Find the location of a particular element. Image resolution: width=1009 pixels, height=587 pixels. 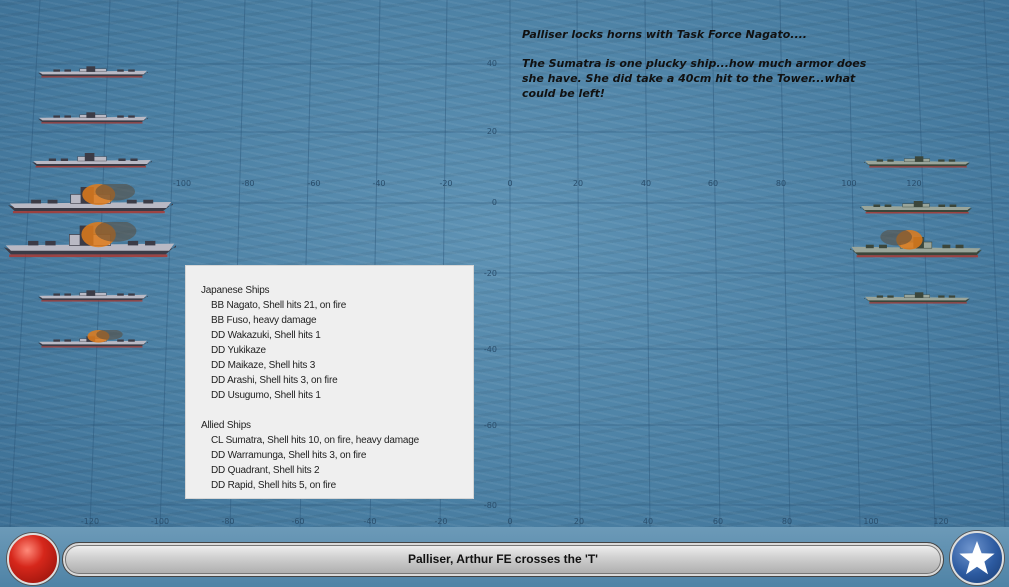

report-row: DD Yukikaze is located at coordinates (238, 350).